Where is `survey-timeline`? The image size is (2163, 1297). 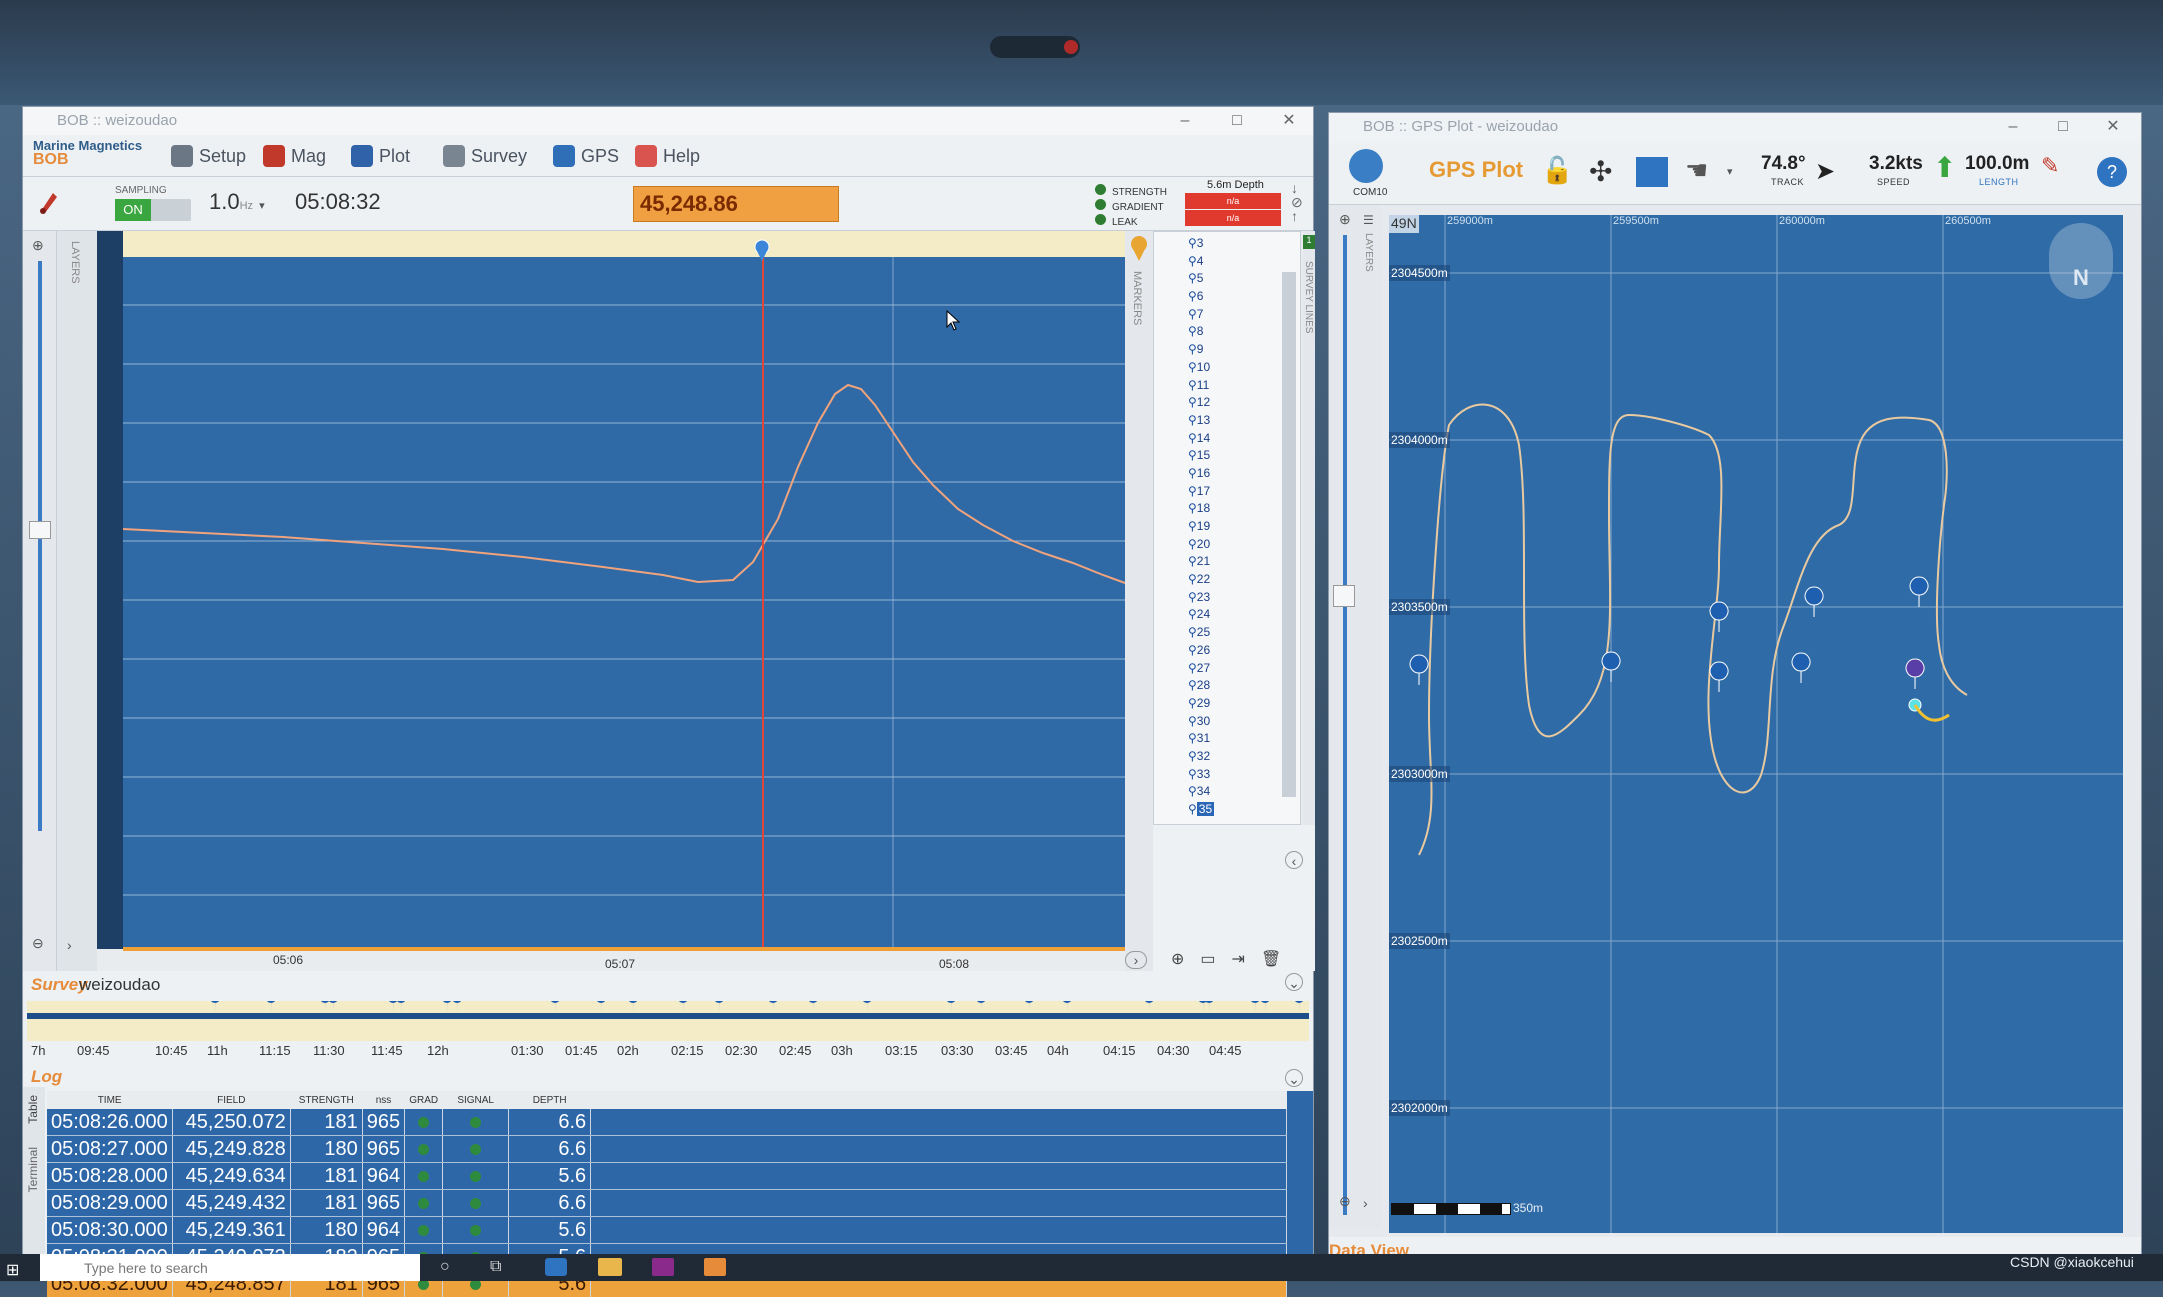
survey-timeline is located at coordinates (668, 1021).